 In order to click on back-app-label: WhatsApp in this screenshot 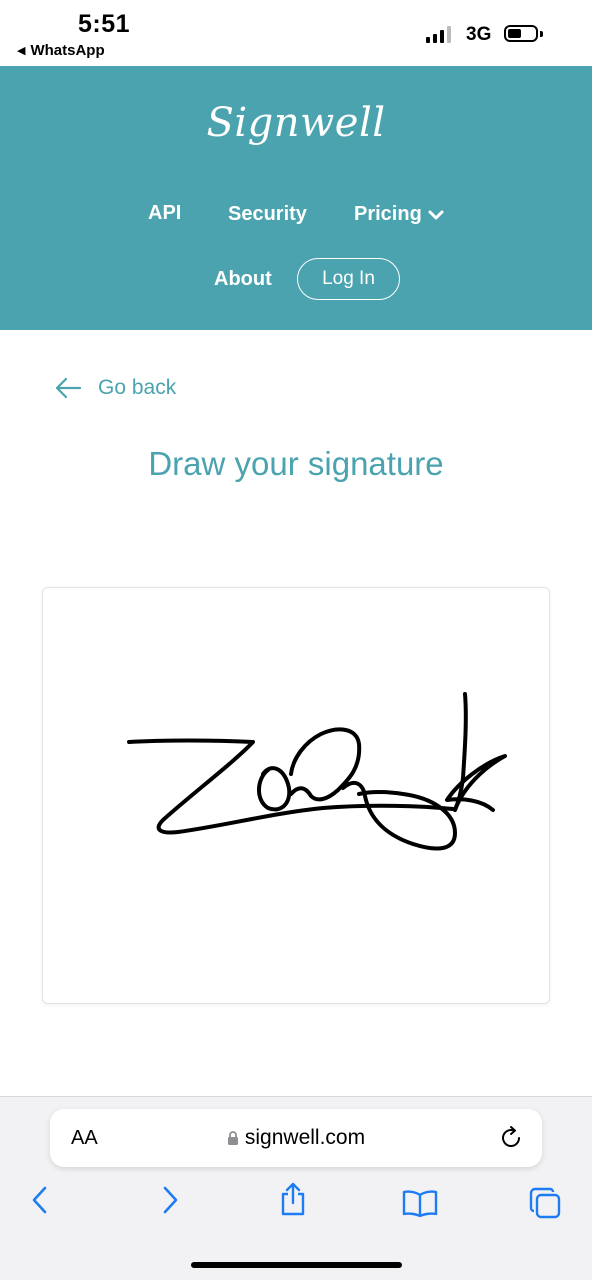, I will do `click(67, 50)`.